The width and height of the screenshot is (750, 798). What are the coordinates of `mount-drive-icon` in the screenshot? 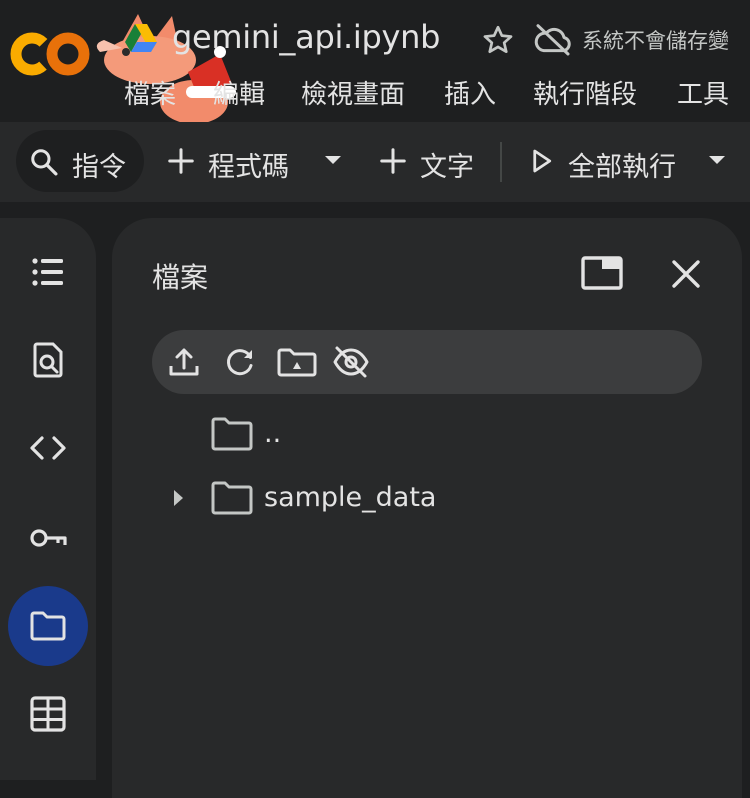 It's located at (297, 362).